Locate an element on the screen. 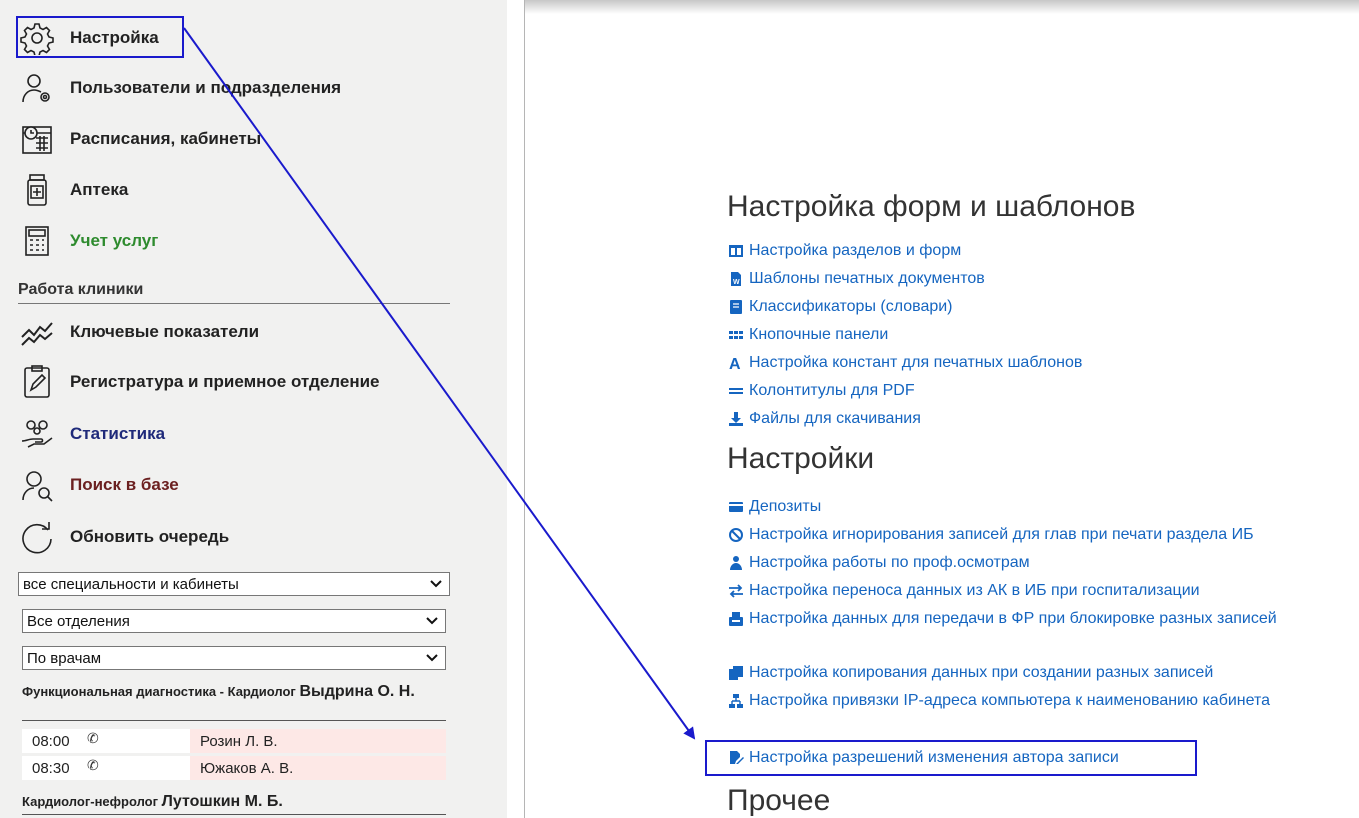 Image resolution: width=1359 pixels, height=818 pixels. user-search-icon is located at coordinates (37, 485).